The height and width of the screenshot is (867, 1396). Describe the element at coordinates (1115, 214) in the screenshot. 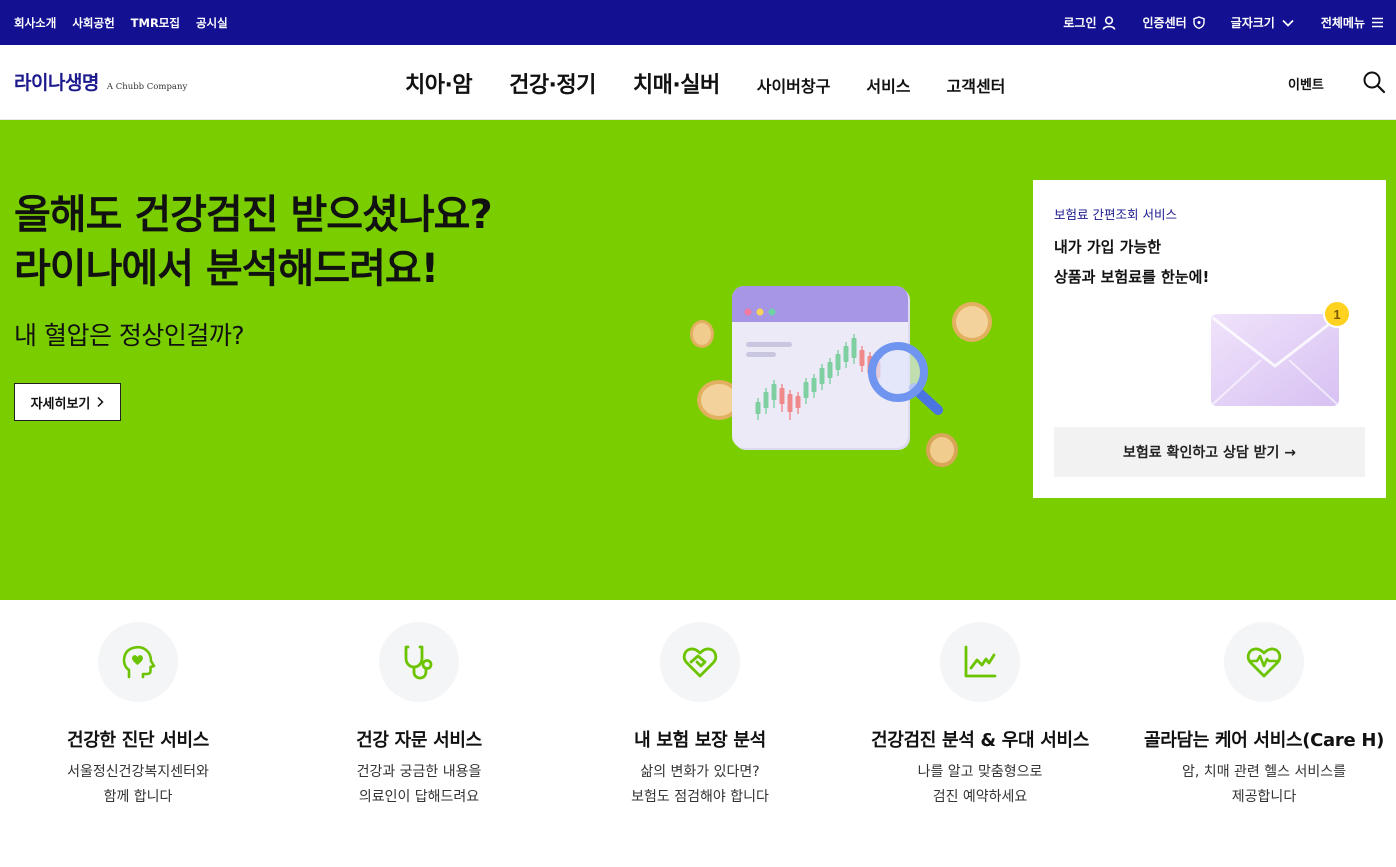

I see `card-eyebrow: 보험료 간편조회 서비스` at that location.